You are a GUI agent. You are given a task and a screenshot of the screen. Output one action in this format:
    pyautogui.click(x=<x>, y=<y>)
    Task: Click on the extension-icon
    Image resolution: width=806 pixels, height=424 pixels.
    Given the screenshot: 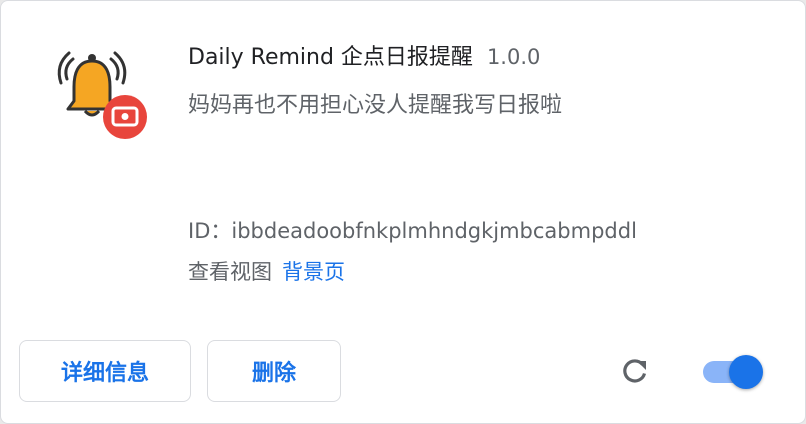 What is the action you would take?
    pyautogui.click(x=103, y=95)
    